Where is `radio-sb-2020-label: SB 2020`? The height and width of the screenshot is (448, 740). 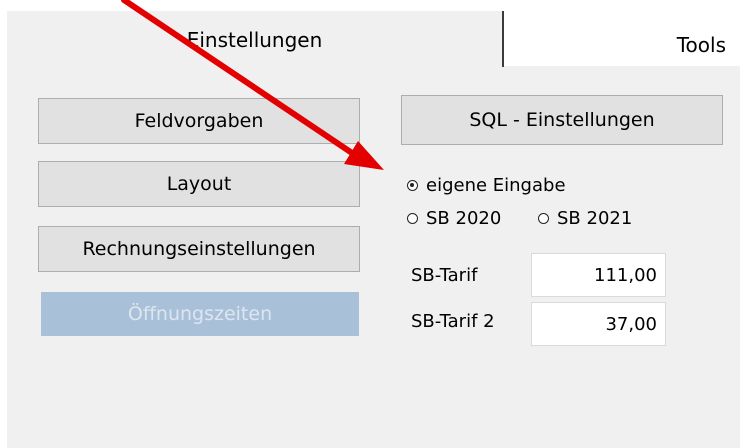
radio-sb-2020-label: SB 2020 is located at coordinates (464, 218).